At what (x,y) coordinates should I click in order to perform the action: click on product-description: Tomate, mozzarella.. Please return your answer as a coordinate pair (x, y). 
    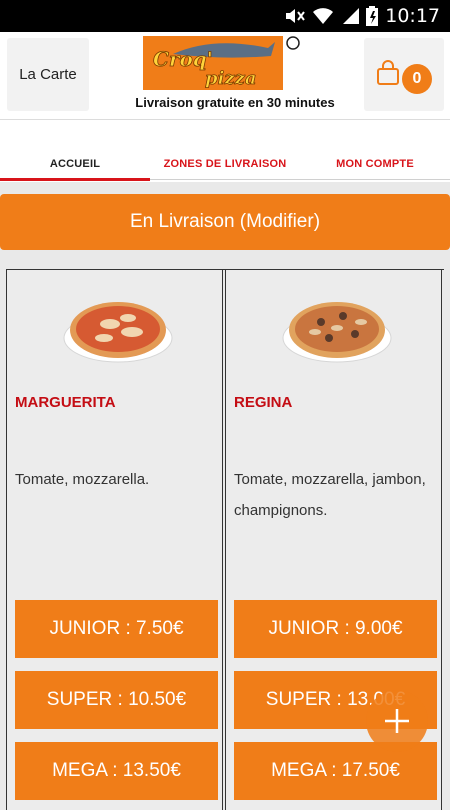
    Looking at the image, I should click on (82, 479).